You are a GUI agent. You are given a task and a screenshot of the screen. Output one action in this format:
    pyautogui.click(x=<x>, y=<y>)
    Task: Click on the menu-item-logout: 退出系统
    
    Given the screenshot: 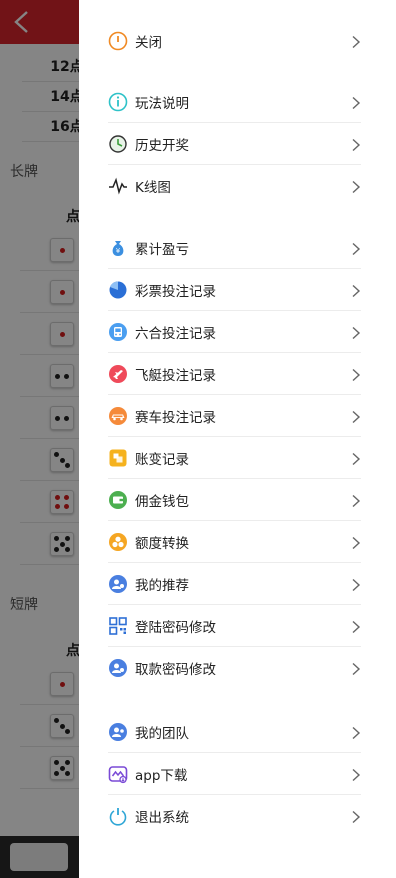 What is the action you would take?
    pyautogui.click(x=234, y=816)
    